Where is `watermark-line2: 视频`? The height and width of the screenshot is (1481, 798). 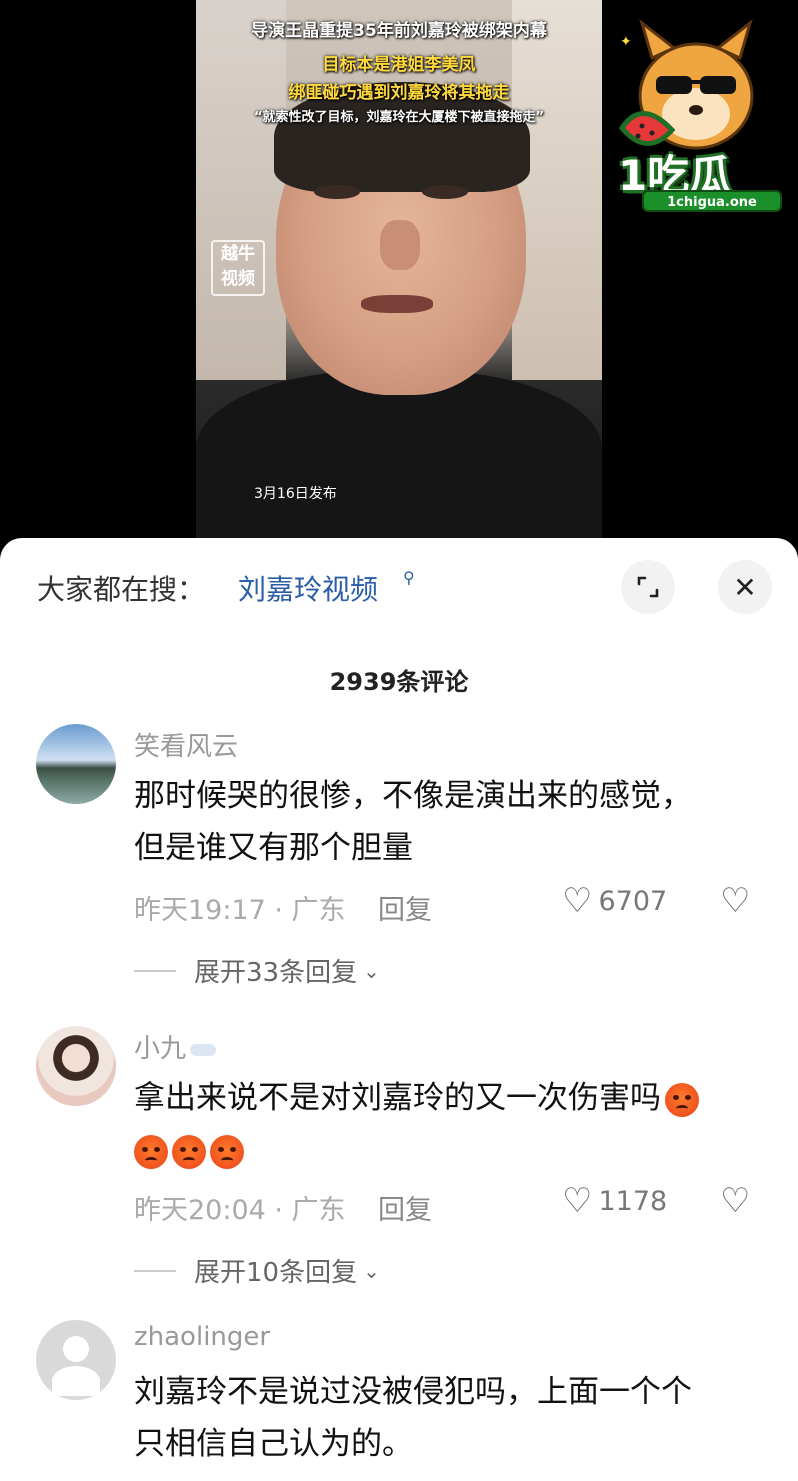
watermark-line2: 视频 is located at coordinates (238, 279).